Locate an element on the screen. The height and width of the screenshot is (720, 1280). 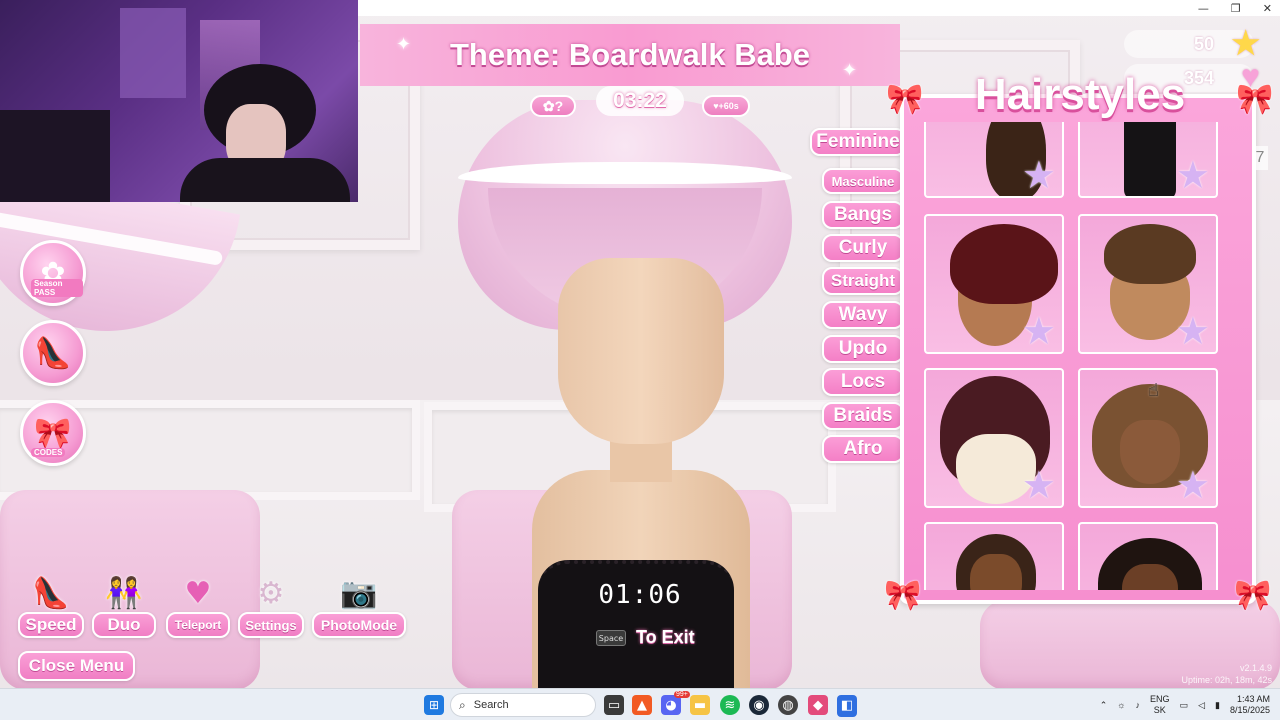
windows-start-icon: ⊞ is located at coordinates (434, 705).